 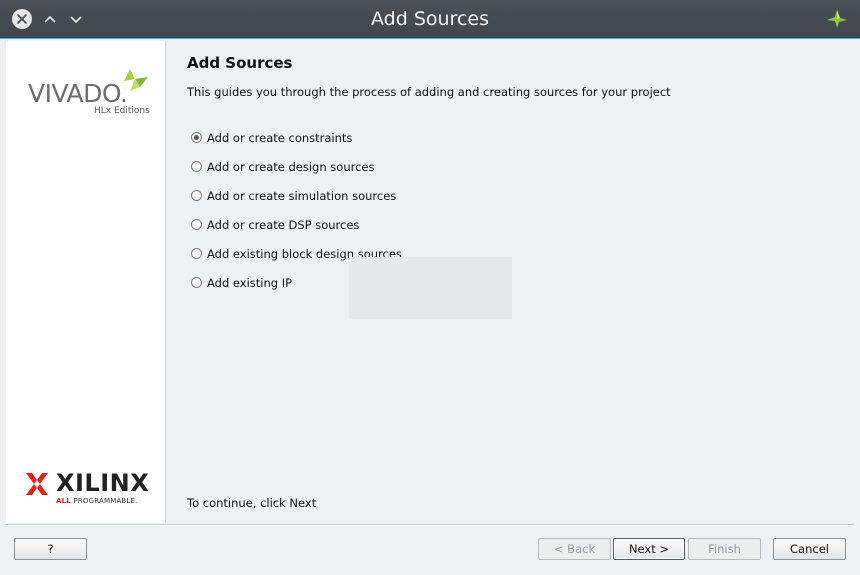 What do you see at coordinates (104, 501) in the screenshot?
I see `xilinx-tagline-rest: PROGRAMMABLE.` at bounding box center [104, 501].